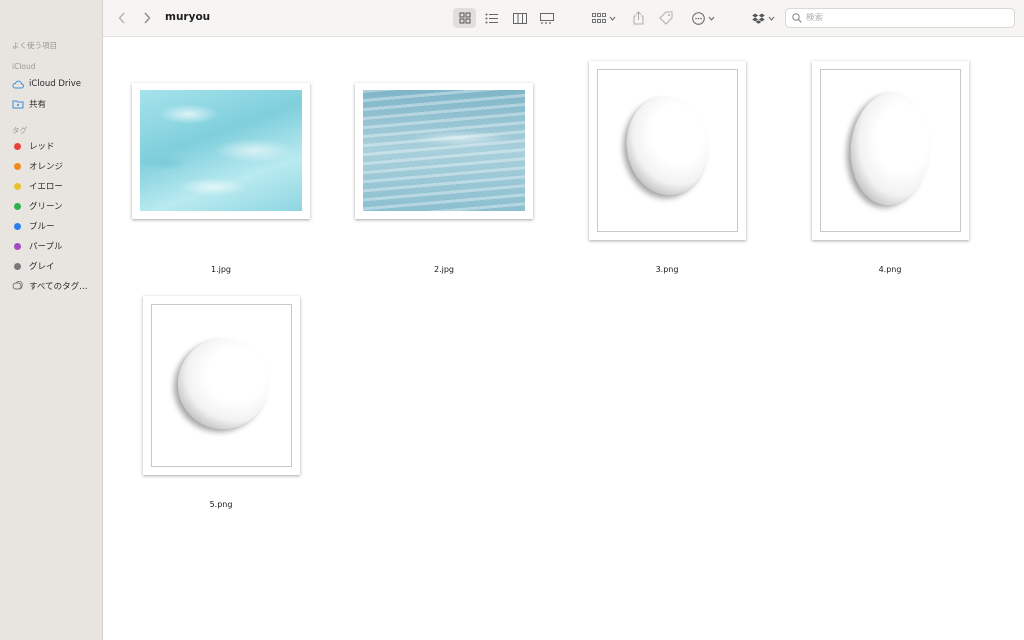 This screenshot has width=1024, height=640. Describe the element at coordinates (758, 18) in the screenshot. I see `dropbox-icon` at that location.